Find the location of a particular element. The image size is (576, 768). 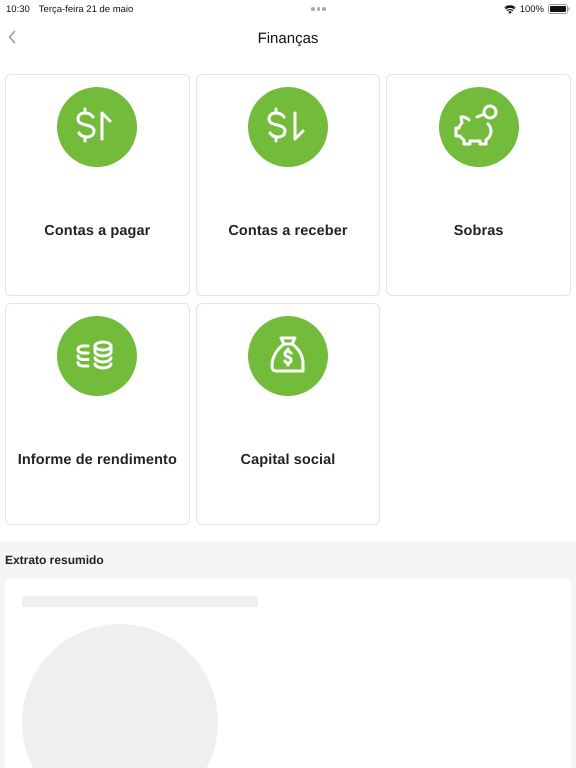

card-label: Sobras is located at coordinates (479, 231).